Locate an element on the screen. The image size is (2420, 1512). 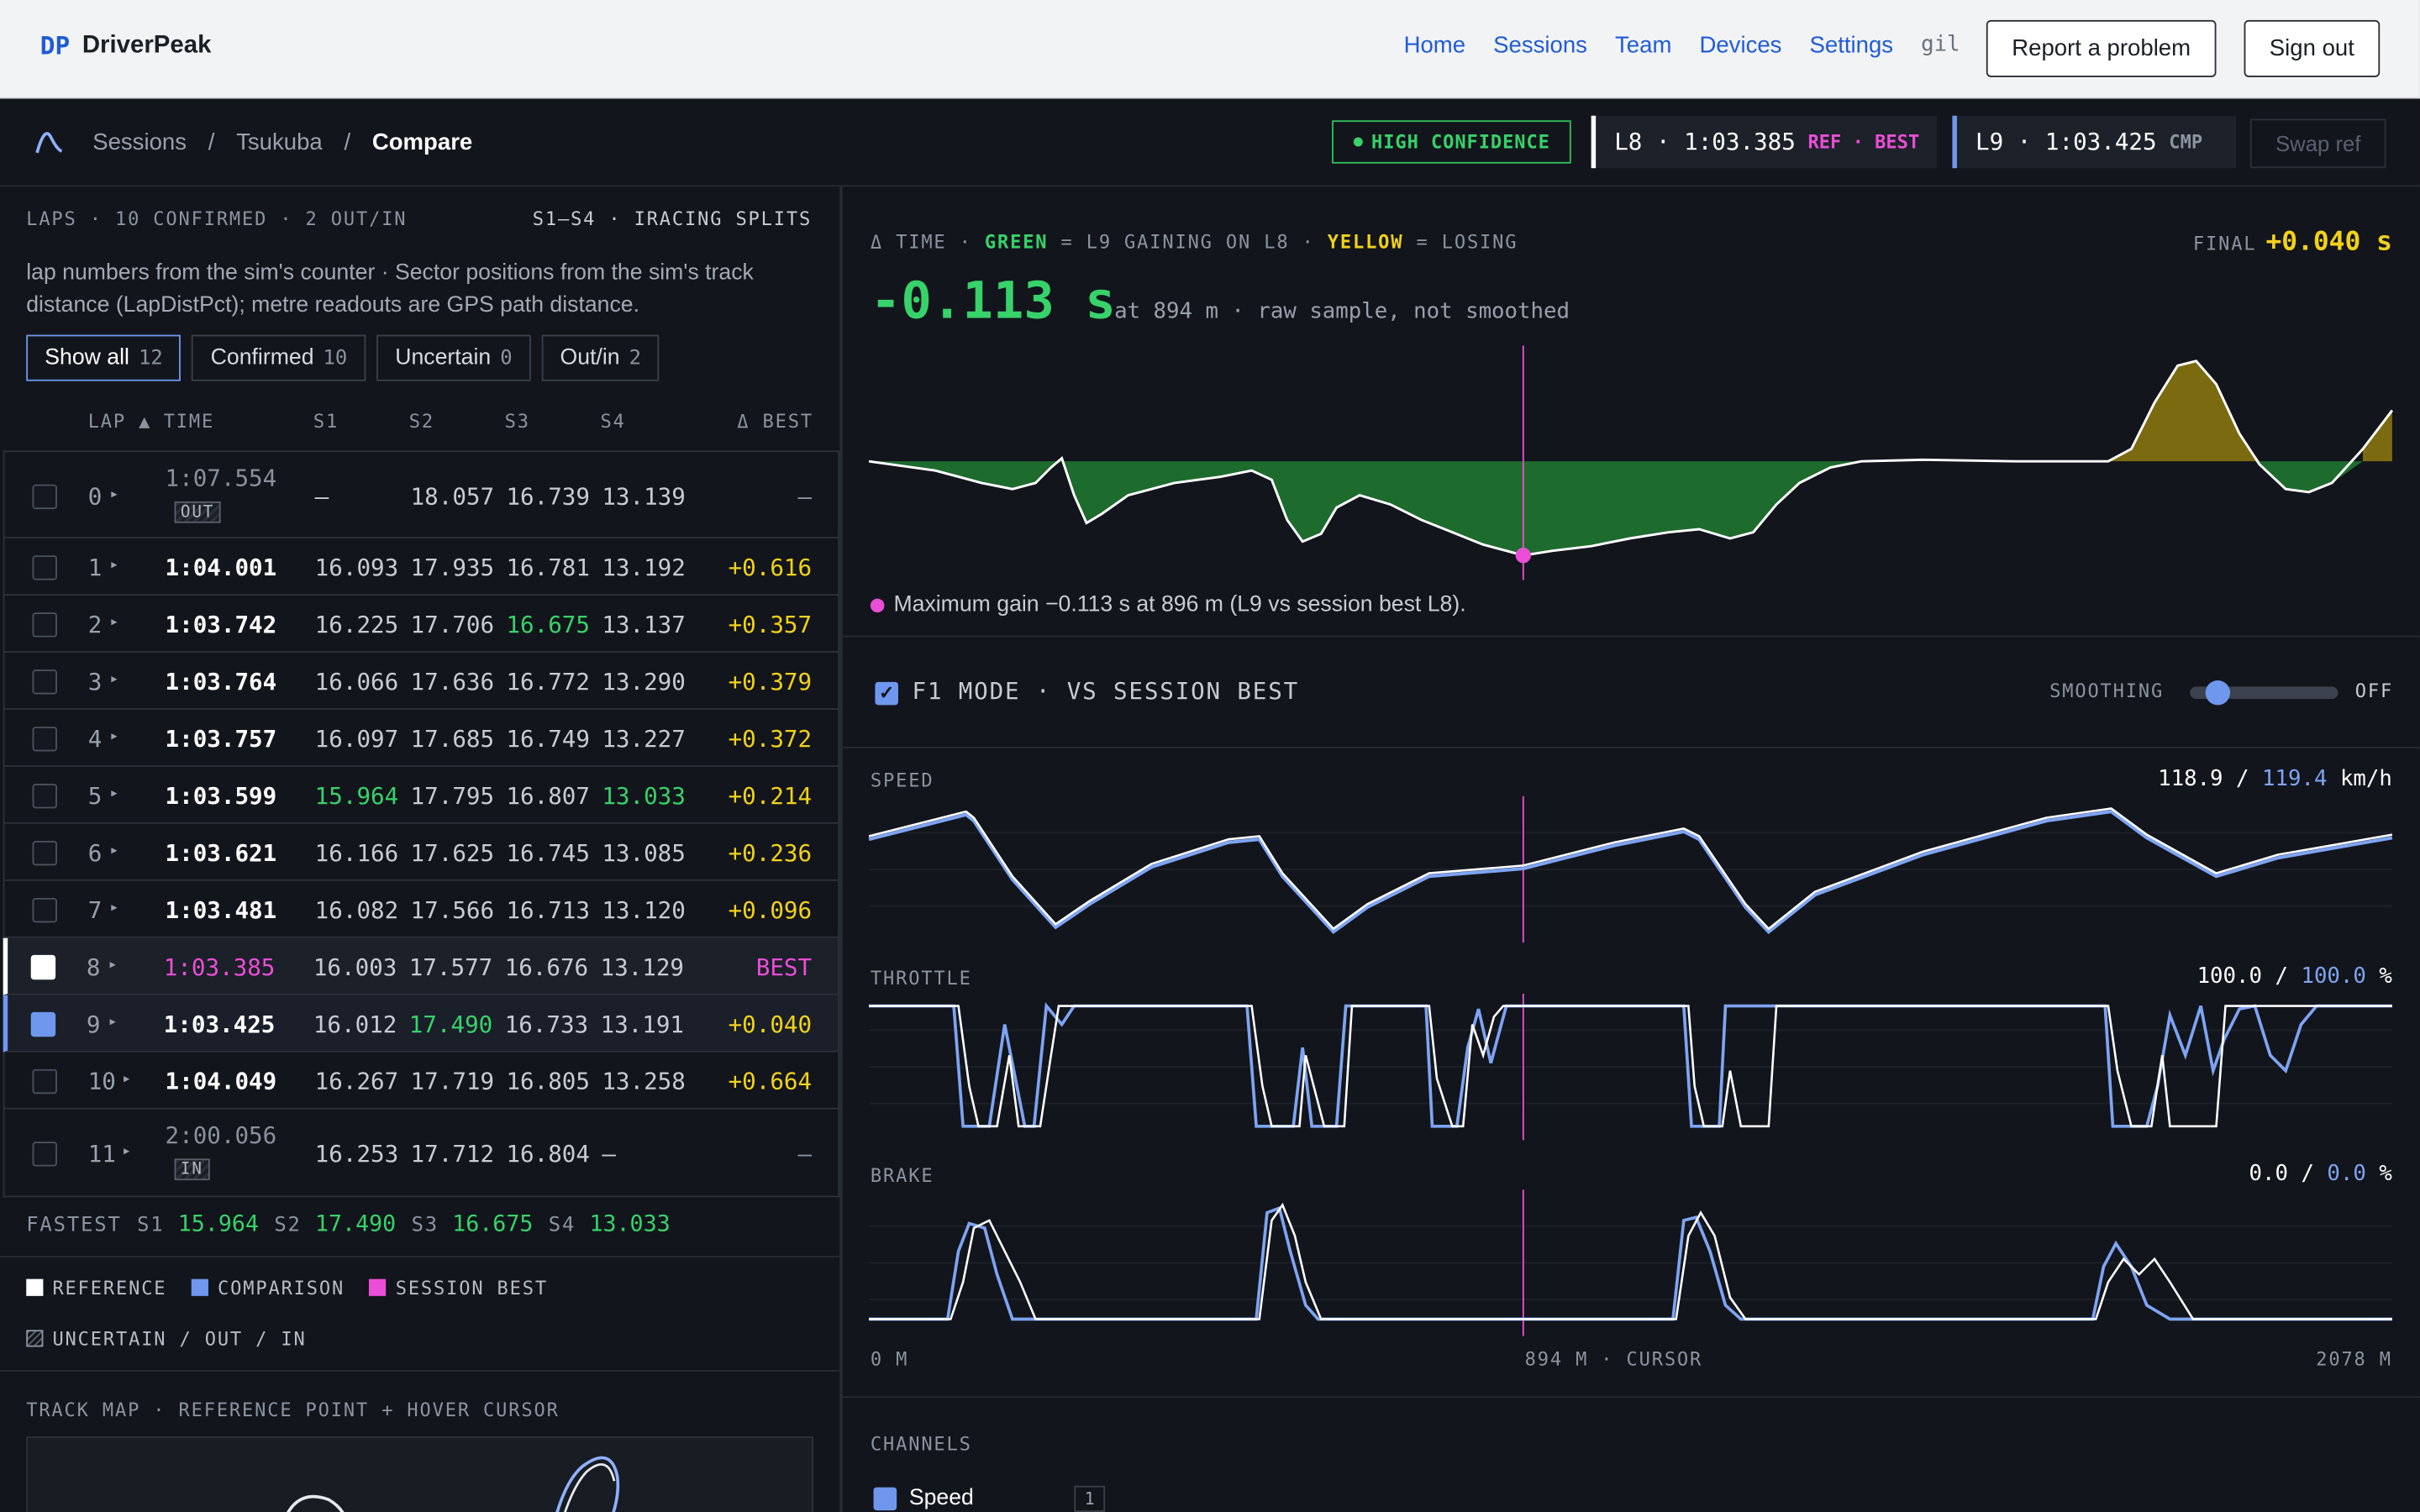
channel-swatch is located at coordinates (885, 1498).